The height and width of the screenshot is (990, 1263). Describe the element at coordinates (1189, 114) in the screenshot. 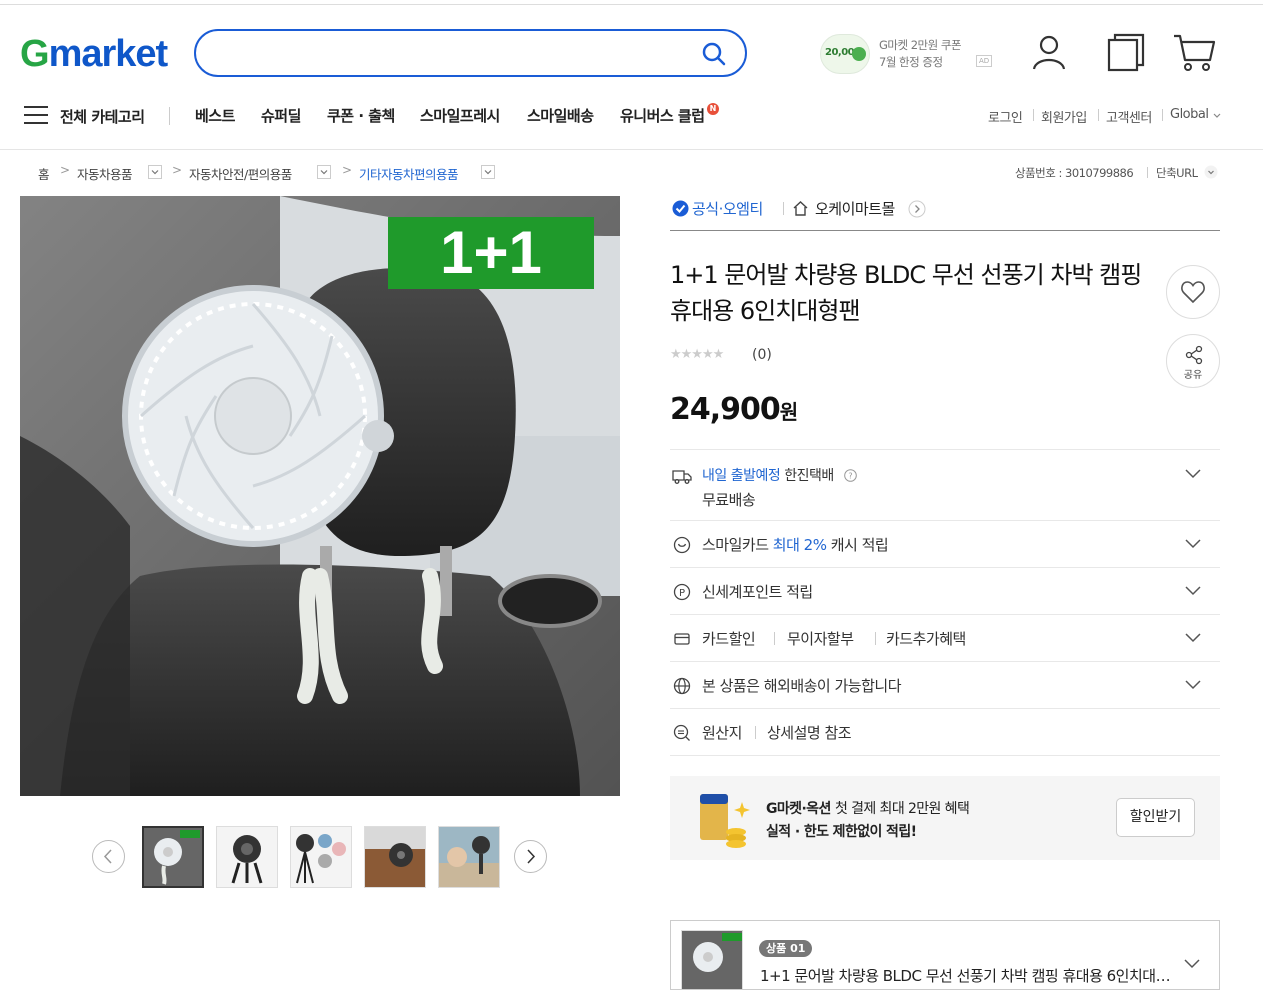

I see `global-link: Global` at that location.